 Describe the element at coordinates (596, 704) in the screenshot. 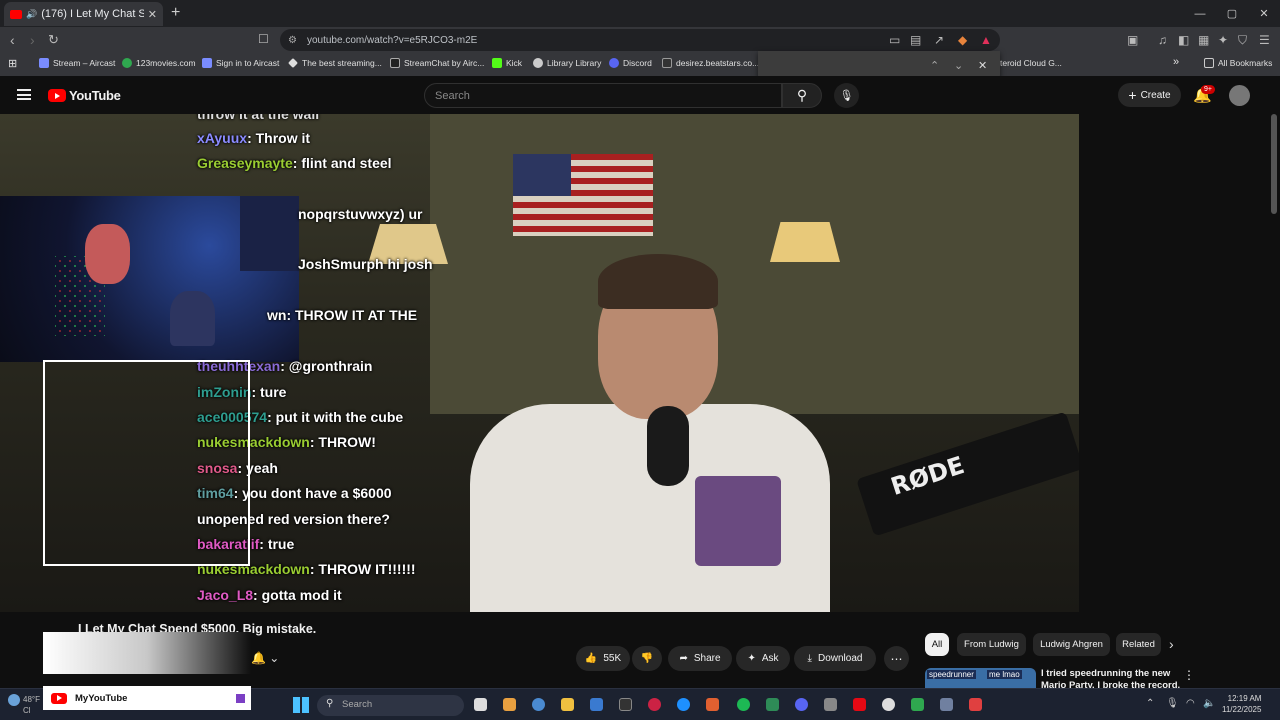

I see `store-icon` at that location.